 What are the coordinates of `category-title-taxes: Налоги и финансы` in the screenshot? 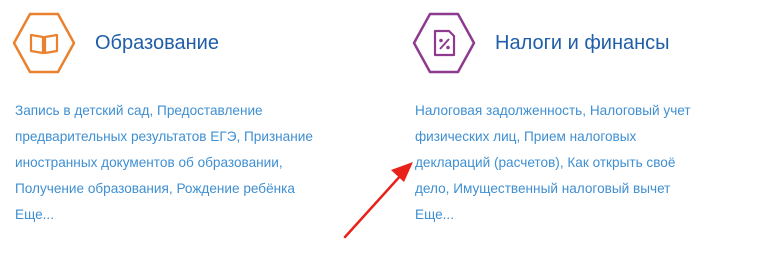 It's located at (582, 43).